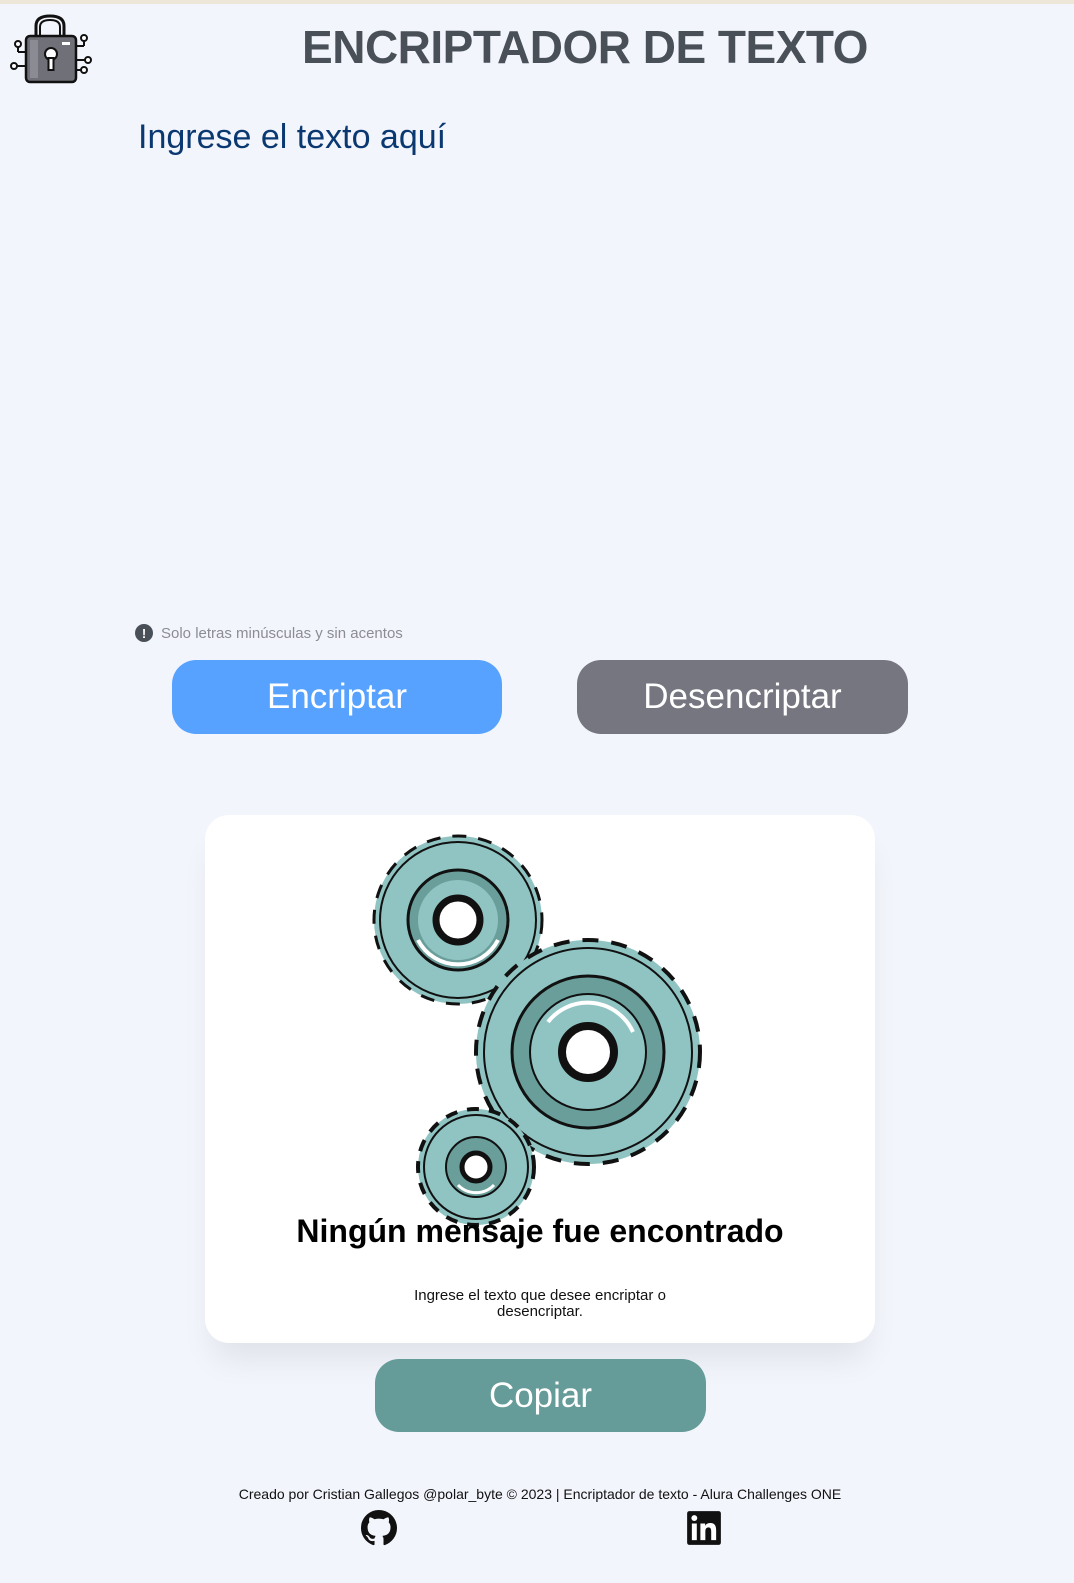  Describe the element at coordinates (540, 1231) in the screenshot. I see `empty-message-title: Ningún mensaje fue encontrado` at that location.